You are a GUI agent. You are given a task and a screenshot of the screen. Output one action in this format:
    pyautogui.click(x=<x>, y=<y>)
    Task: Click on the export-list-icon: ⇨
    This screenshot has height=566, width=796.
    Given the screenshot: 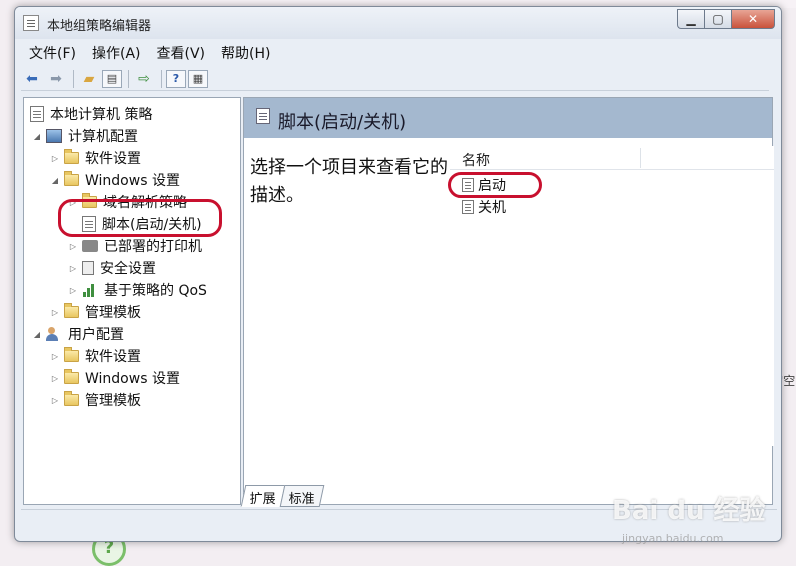 What is the action you would take?
    pyautogui.click(x=144, y=79)
    